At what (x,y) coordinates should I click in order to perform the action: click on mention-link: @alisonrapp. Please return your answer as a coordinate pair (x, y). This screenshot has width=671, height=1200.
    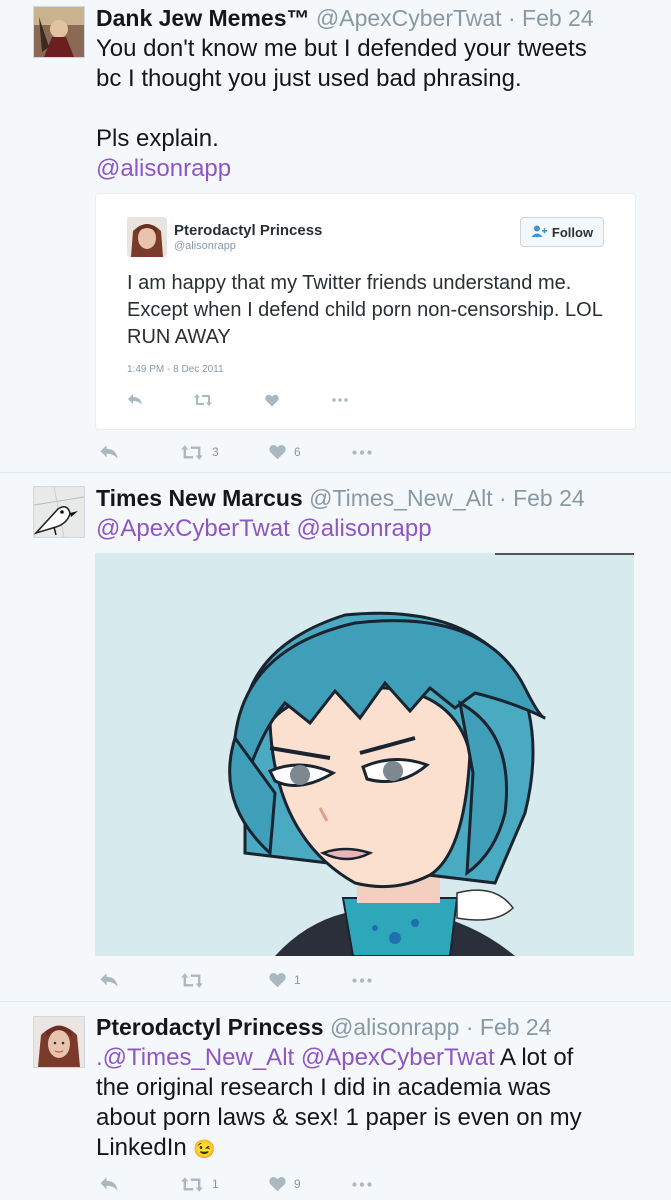
    Looking at the image, I should click on (376, 169).